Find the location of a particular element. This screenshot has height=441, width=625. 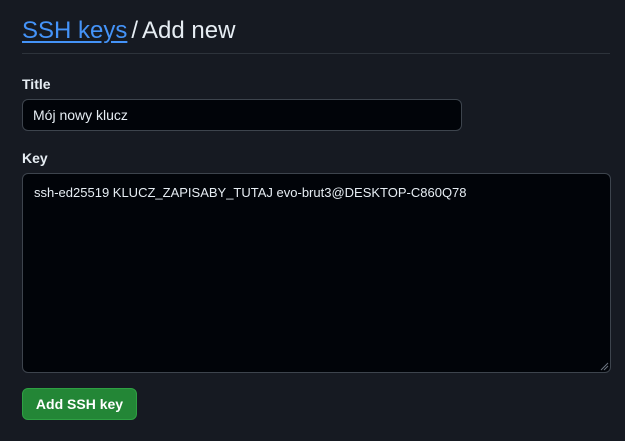

title-input is located at coordinates (242, 115).